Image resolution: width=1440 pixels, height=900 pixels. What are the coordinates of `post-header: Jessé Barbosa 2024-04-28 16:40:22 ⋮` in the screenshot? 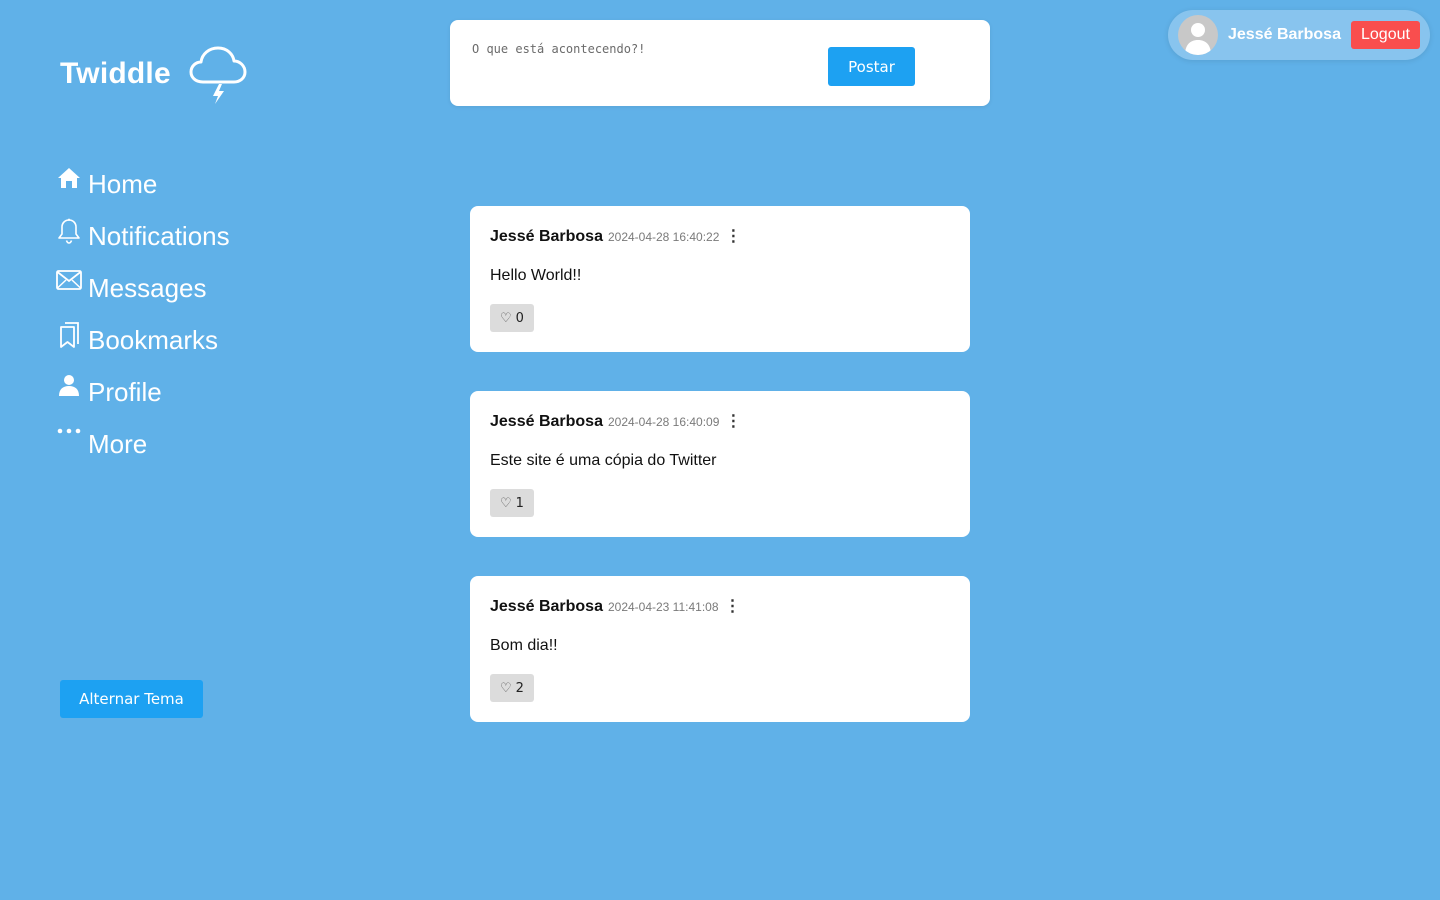 It's located at (720, 238).